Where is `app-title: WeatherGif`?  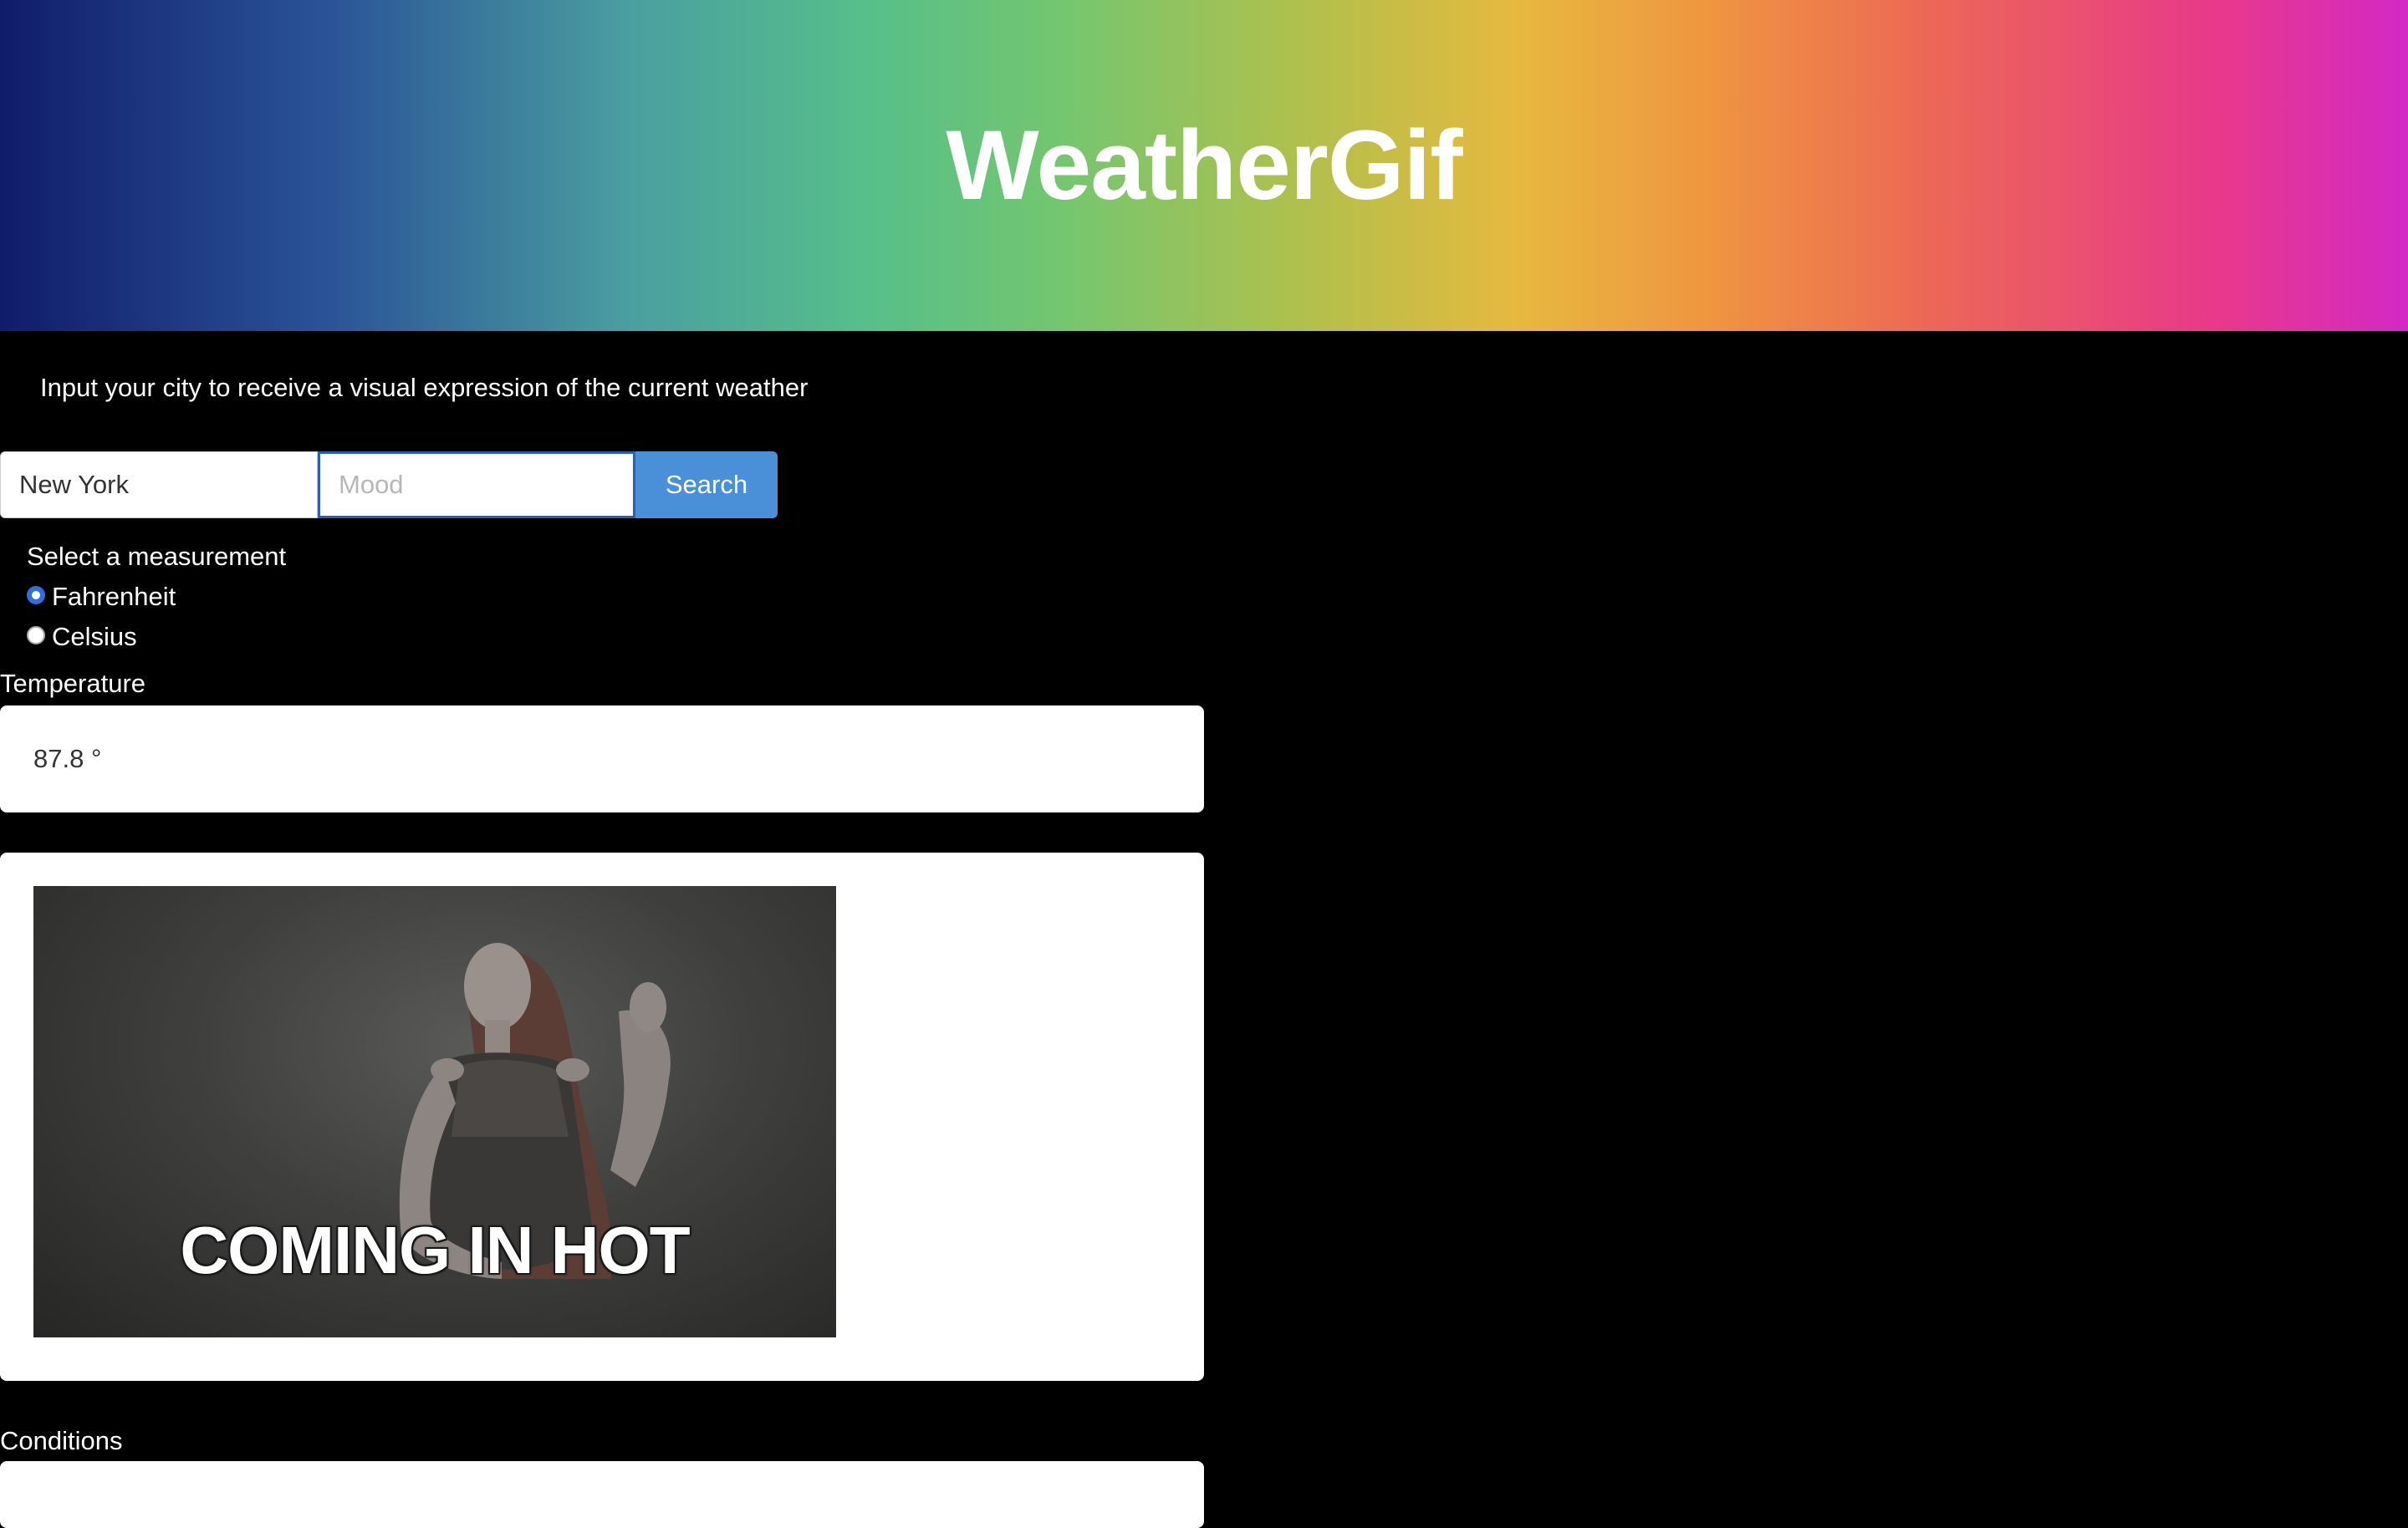
app-title: WeatherGif is located at coordinates (1204, 165).